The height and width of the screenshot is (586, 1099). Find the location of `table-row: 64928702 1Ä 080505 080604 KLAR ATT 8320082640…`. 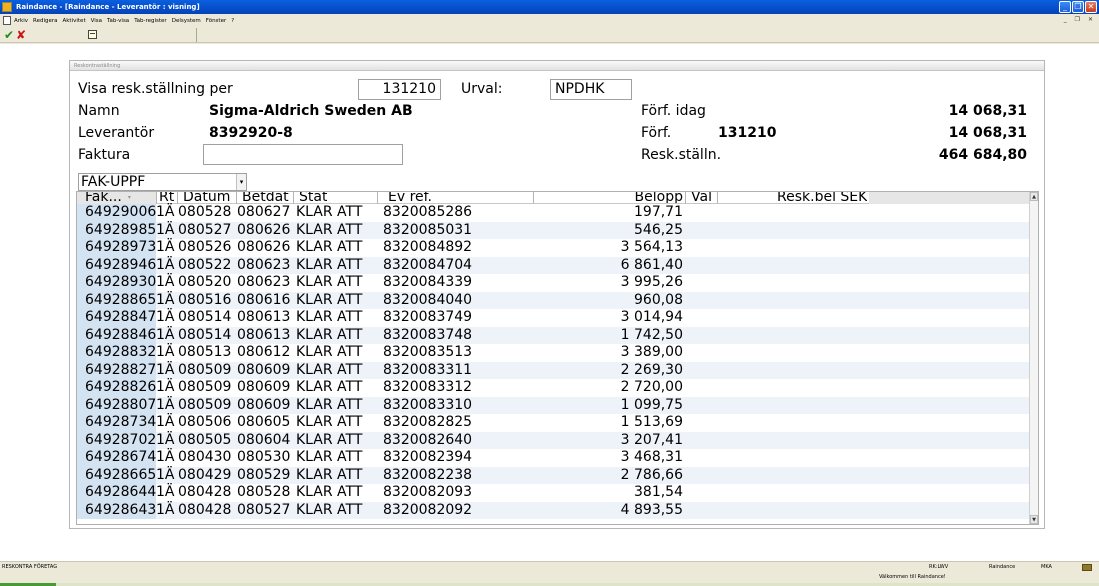

table-row: 64928702 1Ä 080505 080604 KLAR ATT 8320082640… is located at coordinates (554, 440).